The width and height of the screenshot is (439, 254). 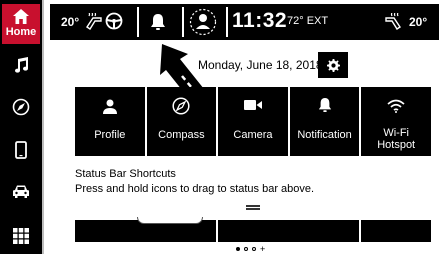 What do you see at coordinates (110, 135) in the screenshot?
I see `tile-label: Profile` at bounding box center [110, 135].